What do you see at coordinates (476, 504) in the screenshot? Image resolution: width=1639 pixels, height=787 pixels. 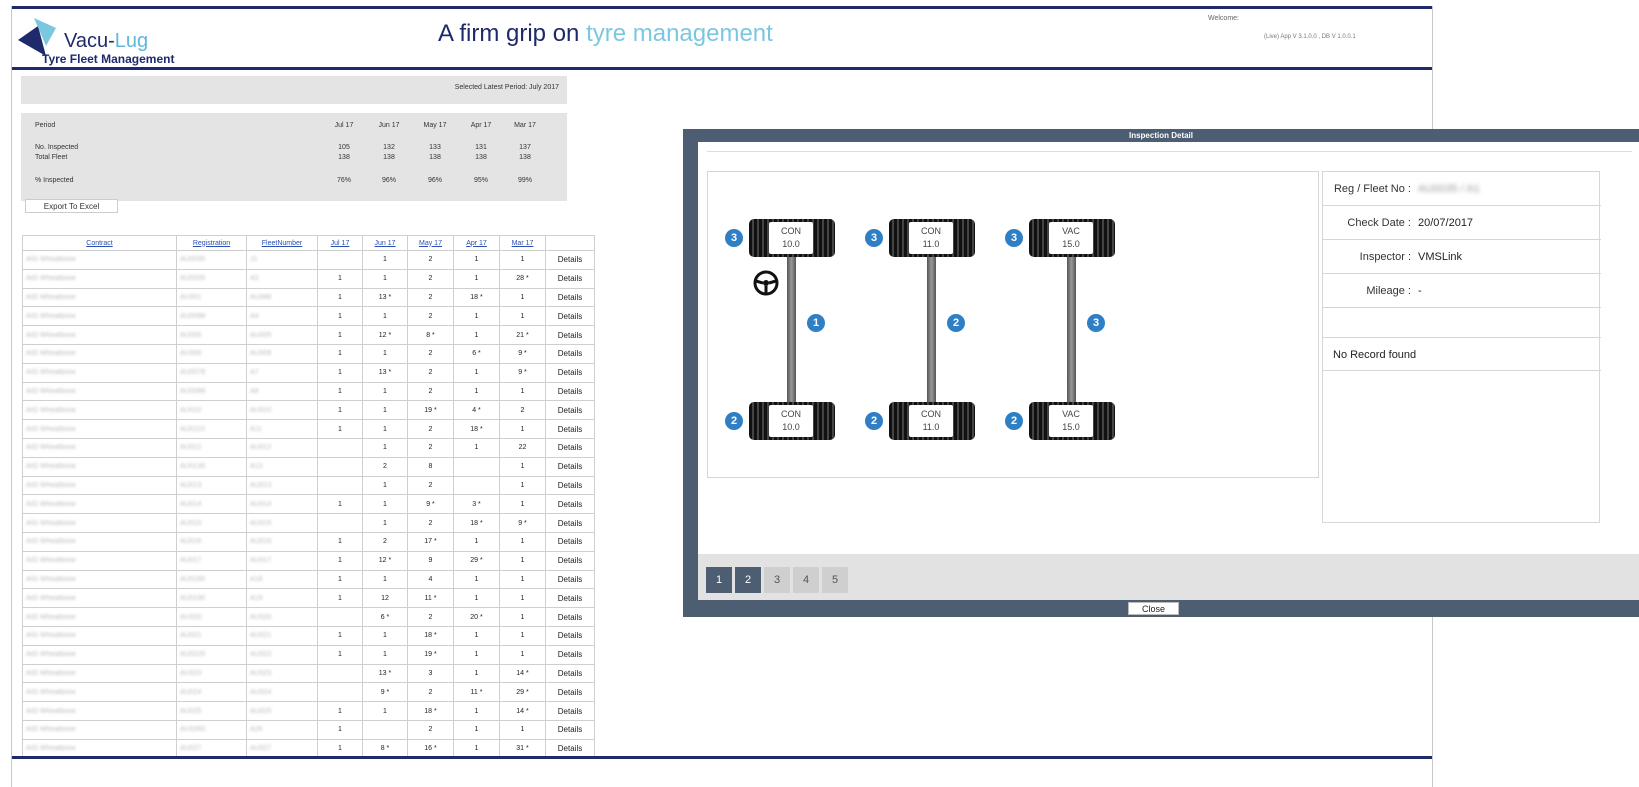 I see `table-cell: 3 *` at bounding box center [476, 504].